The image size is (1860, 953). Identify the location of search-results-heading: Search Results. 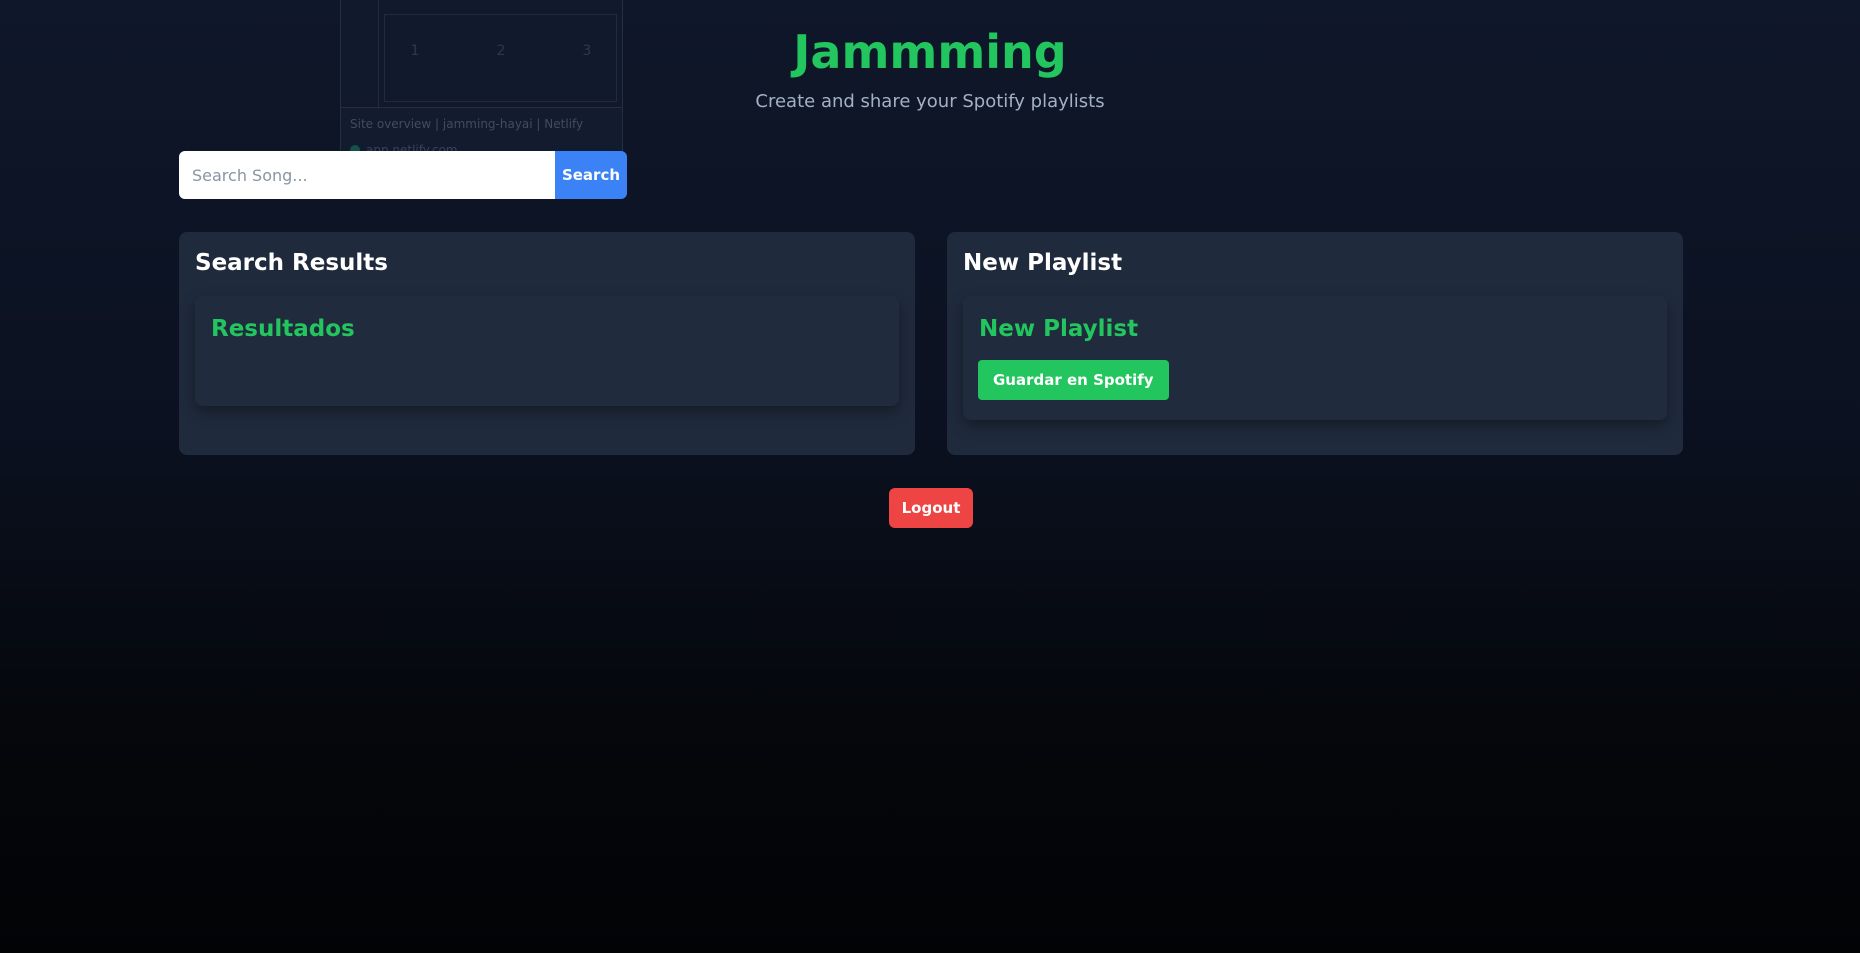
(291, 263).